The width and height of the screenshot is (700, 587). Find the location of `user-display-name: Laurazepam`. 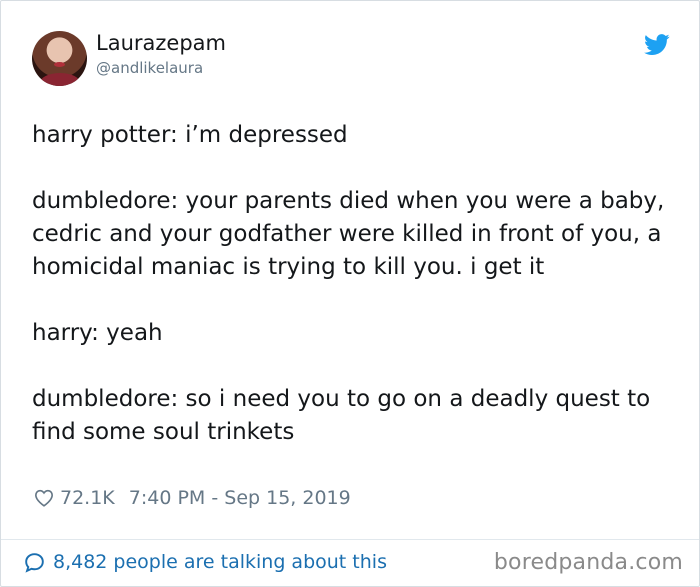

user-display-name: Laurazepam is located at coordinates (161, 43).